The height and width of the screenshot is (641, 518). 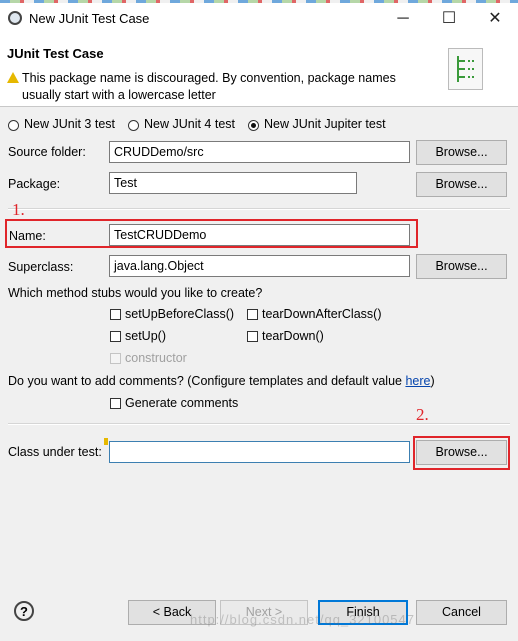 What do you see at coordinates (115, 358) in the screenshot?
I see `checkbox-constructor` at bounding box center [115, 358].